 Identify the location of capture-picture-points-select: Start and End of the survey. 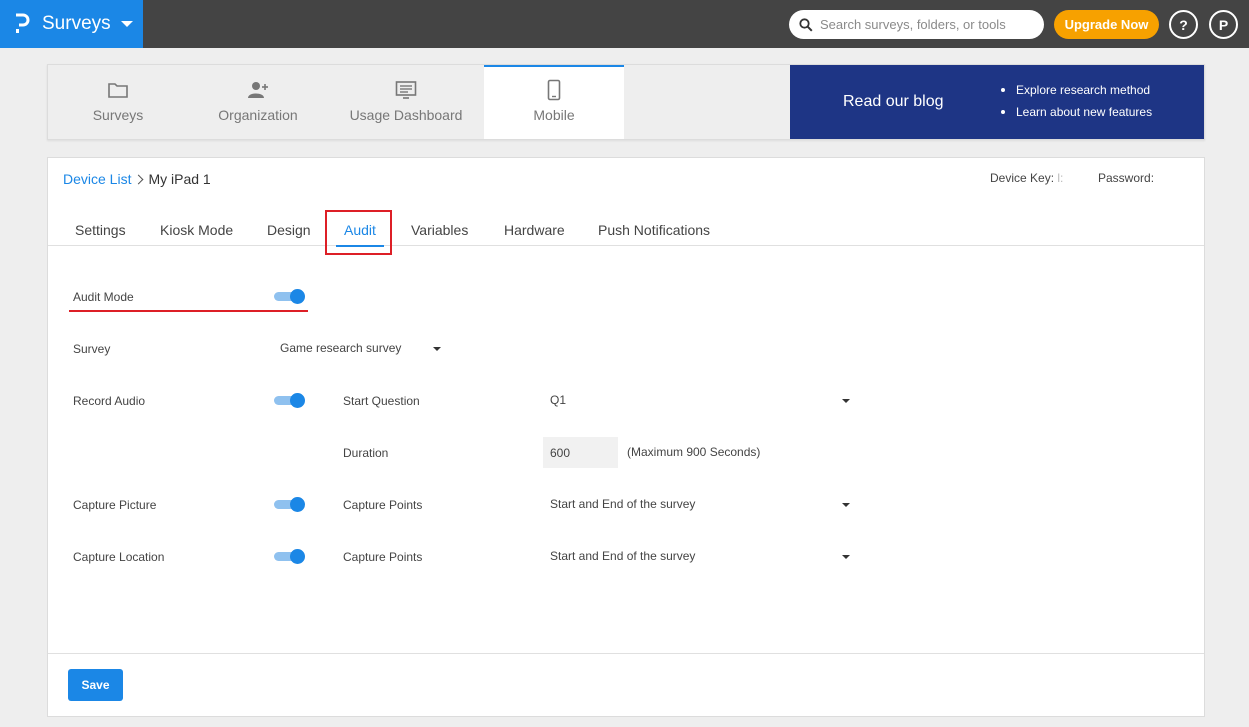
(702, 506).